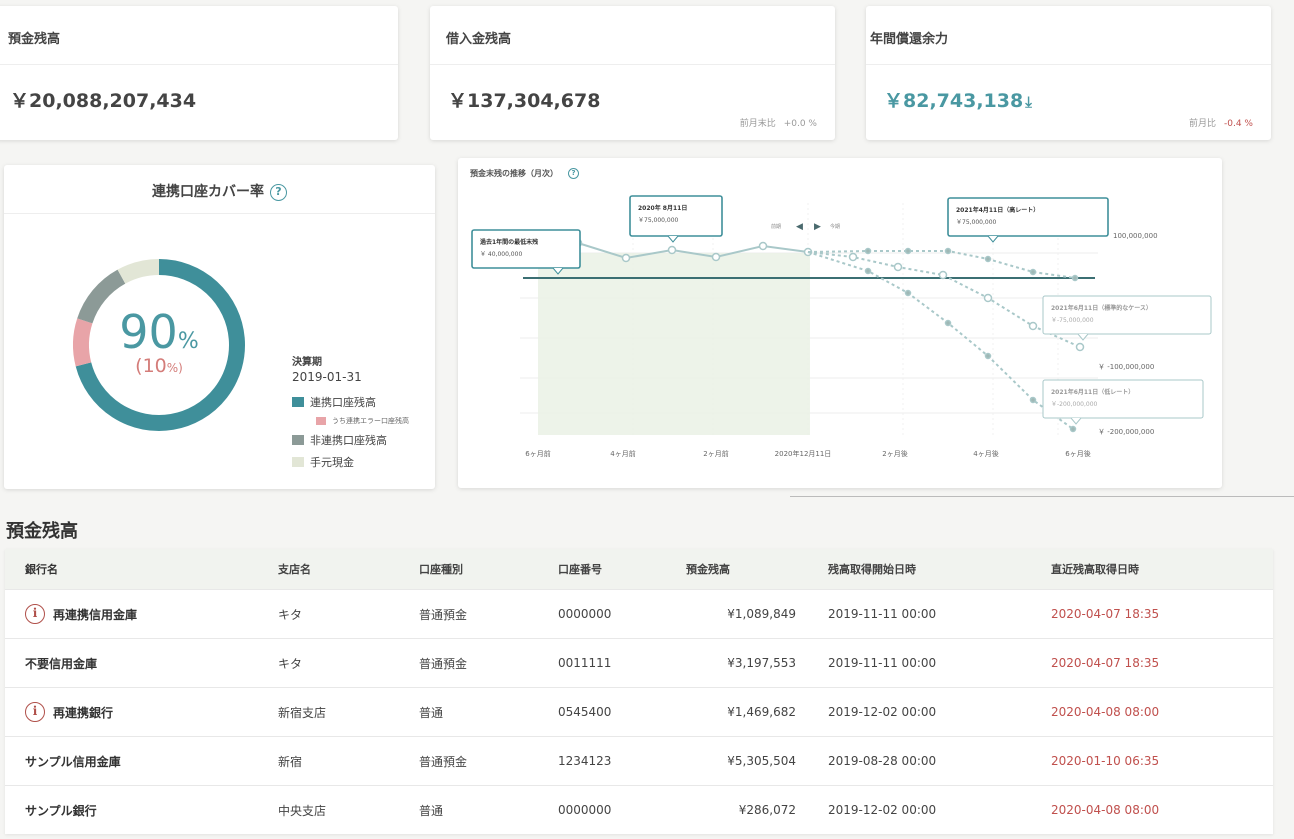 The width and height of the screenshot is (1294, 839). Describe the element at coordinates (803, 453) in the screenshot. I see `x-tick-label: 2020年12月11日` at that location.